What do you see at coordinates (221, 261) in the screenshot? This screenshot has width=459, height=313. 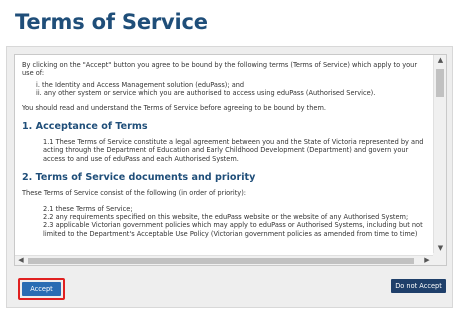 I see `horizontal-scroll-thumb` at bounding box center [221, 261].